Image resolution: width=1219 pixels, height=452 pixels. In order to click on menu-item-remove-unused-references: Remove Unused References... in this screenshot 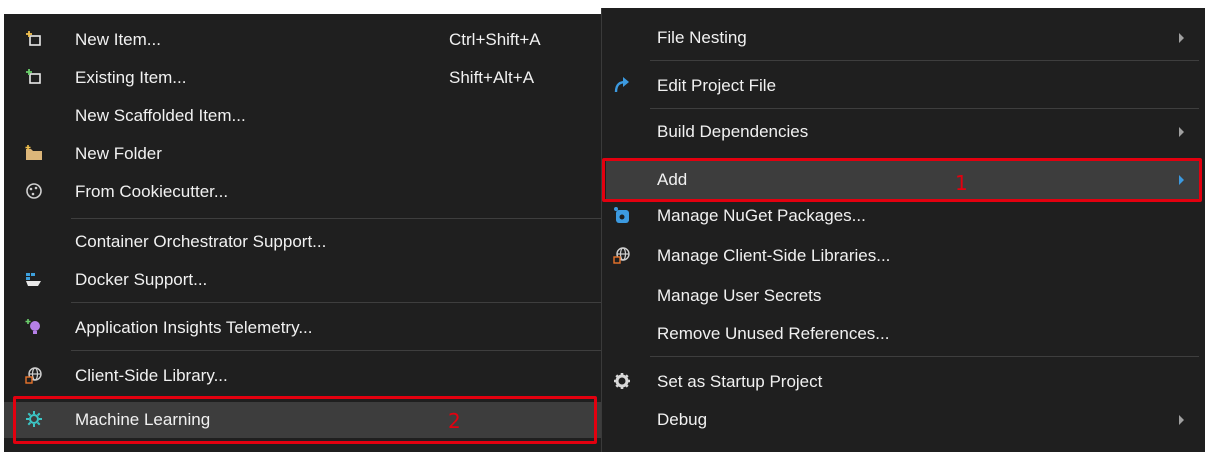, I will do `click(903, 334)`.